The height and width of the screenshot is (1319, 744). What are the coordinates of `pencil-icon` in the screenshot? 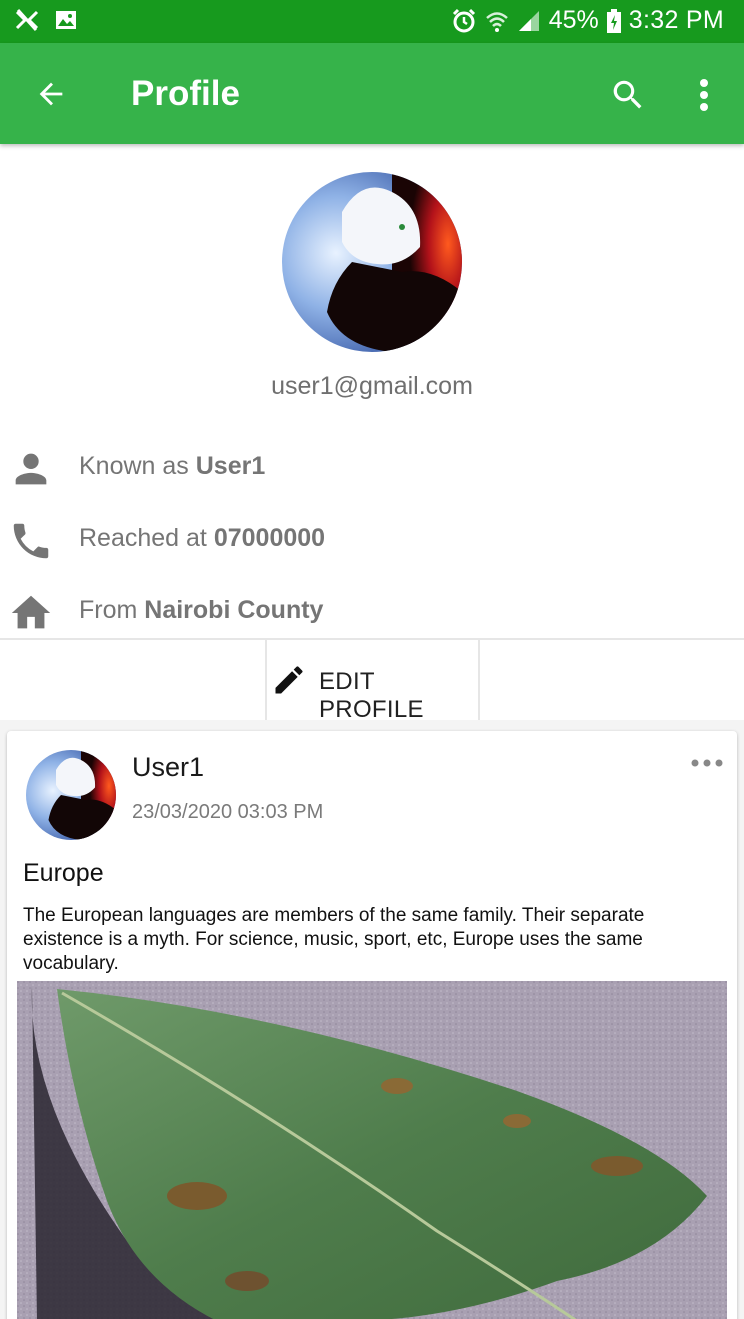 It's located at (289, 680).